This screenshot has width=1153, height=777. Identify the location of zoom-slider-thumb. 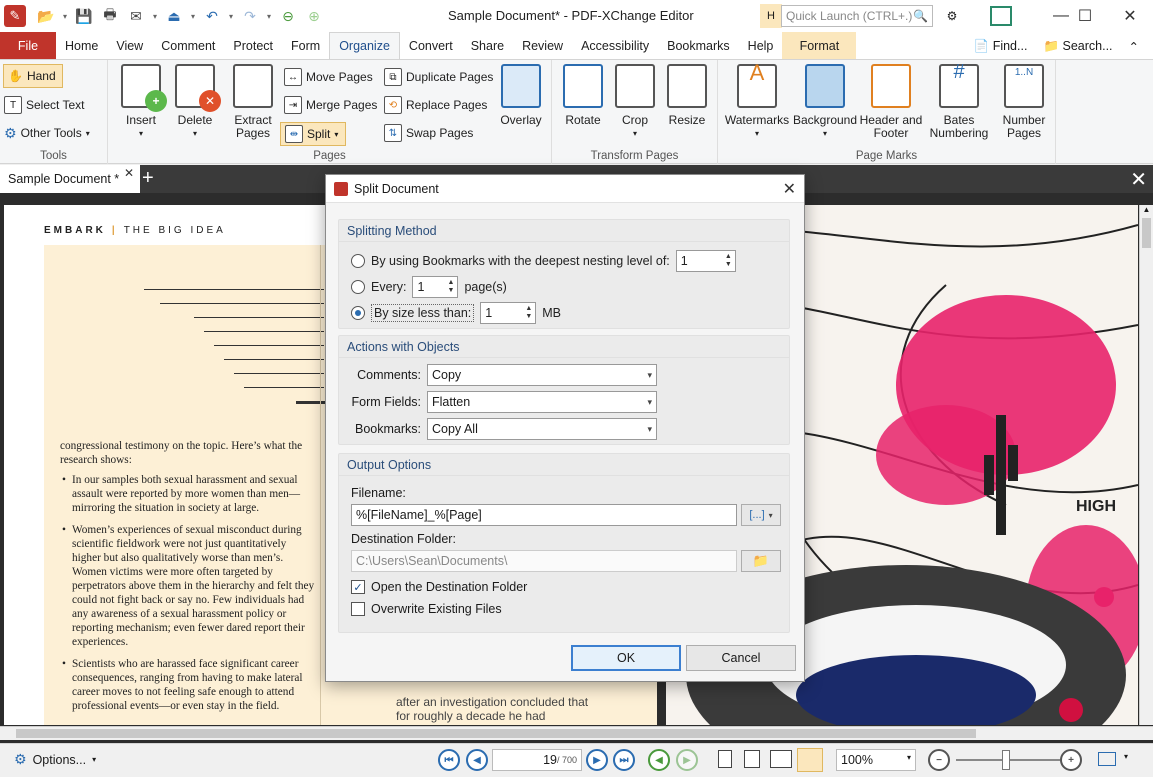
(1006, 760).